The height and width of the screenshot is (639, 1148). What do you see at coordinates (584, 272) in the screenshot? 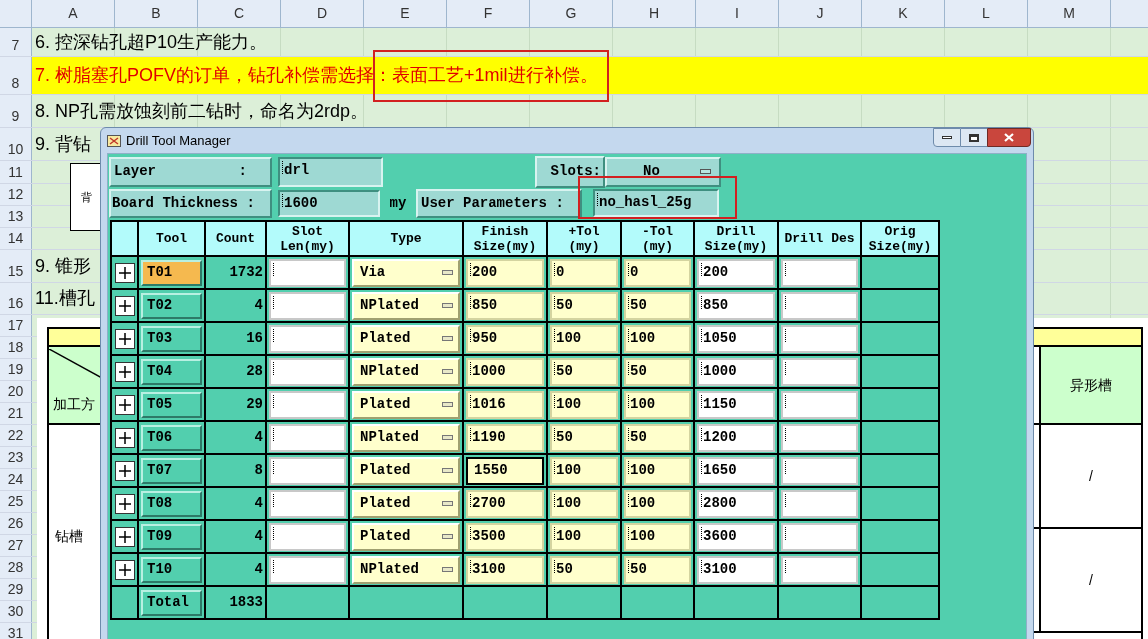
I see `plus-tolerance-field: 0` at bounding box center [584, 272].